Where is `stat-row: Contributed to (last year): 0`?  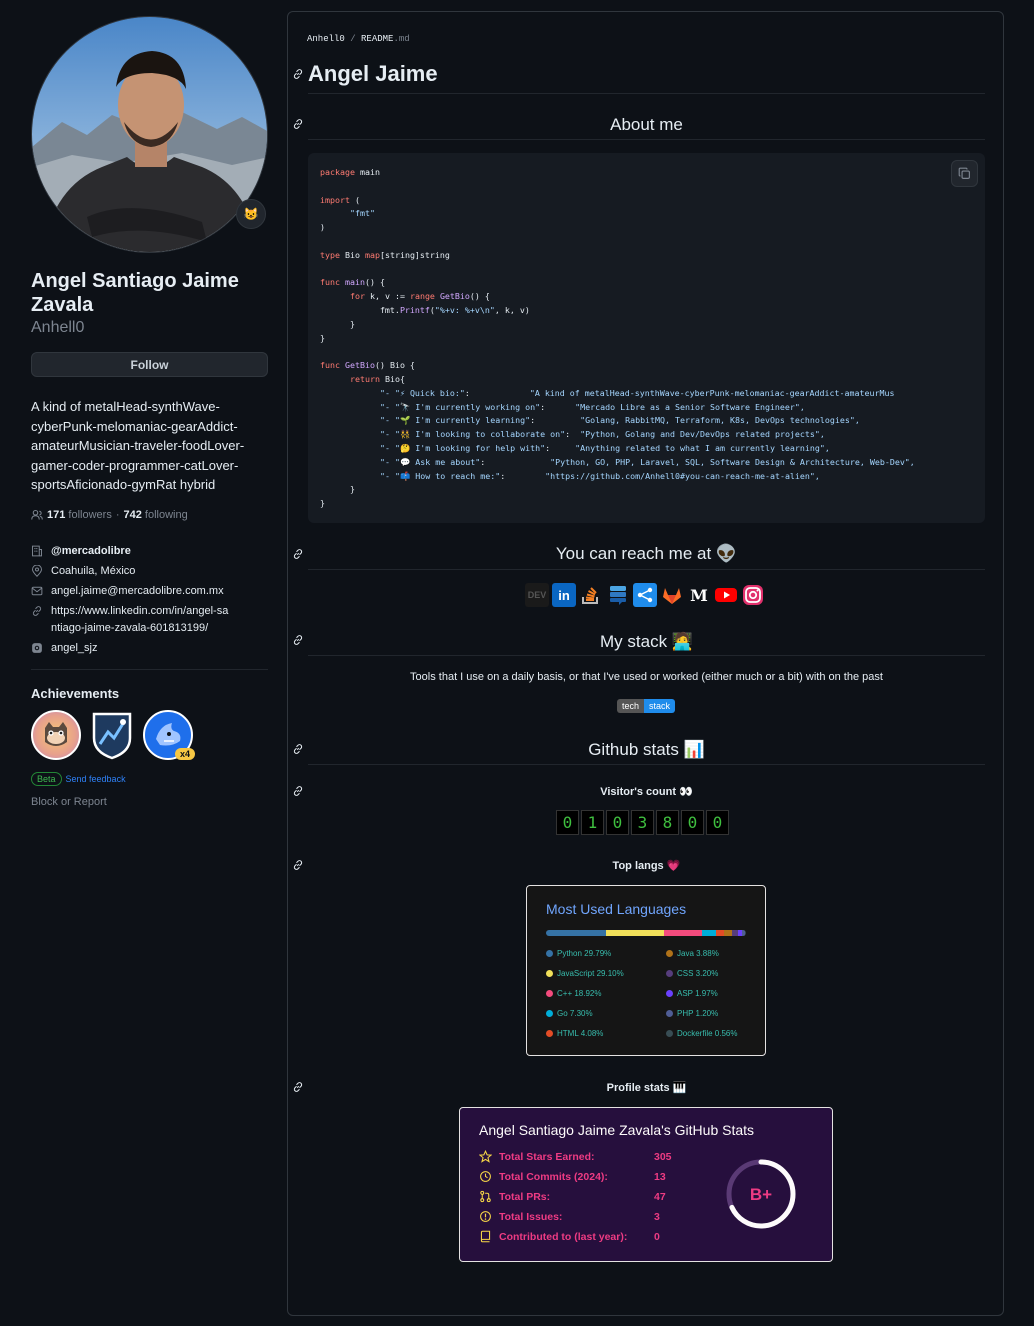
stat-row: Contributed to (last year): 0 is located at coordinates (569, 1236).